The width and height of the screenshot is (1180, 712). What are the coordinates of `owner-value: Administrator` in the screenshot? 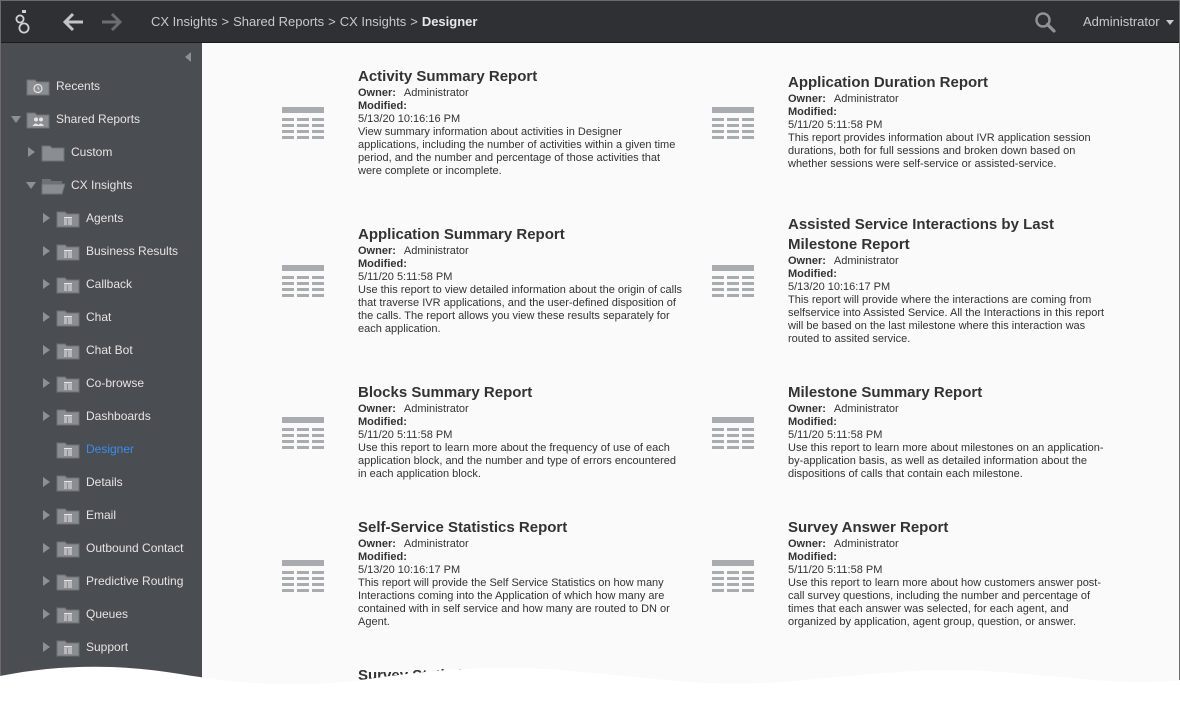 It's located at (436, 409).